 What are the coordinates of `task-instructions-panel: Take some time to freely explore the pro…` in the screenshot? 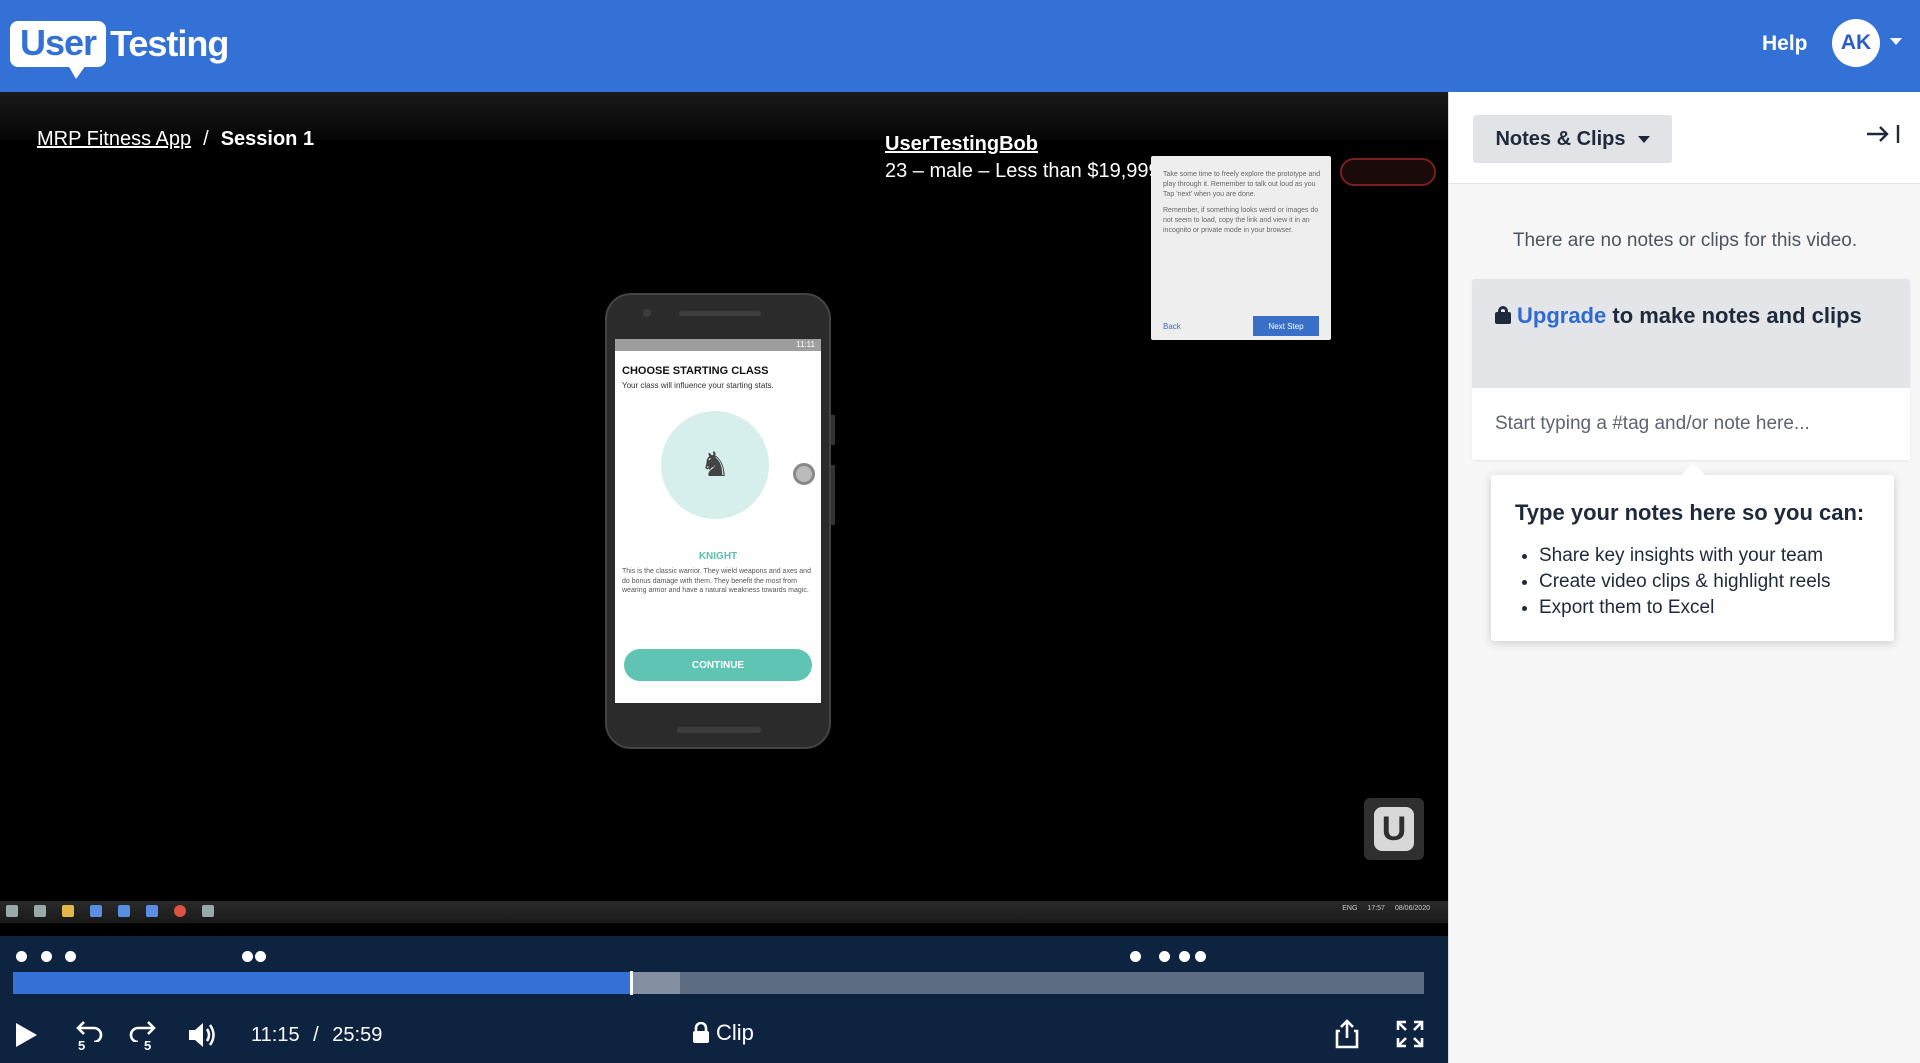 It's located at (1241, 248).